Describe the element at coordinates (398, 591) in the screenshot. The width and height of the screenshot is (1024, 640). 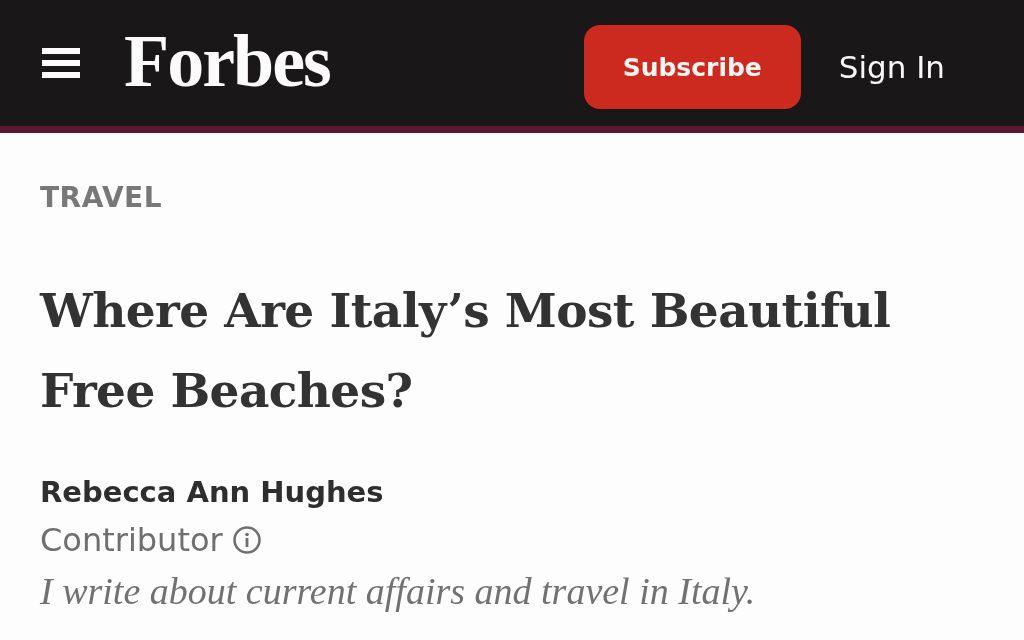
I see `author-bio: I write about current affairs and travel in Italy.` at that location.